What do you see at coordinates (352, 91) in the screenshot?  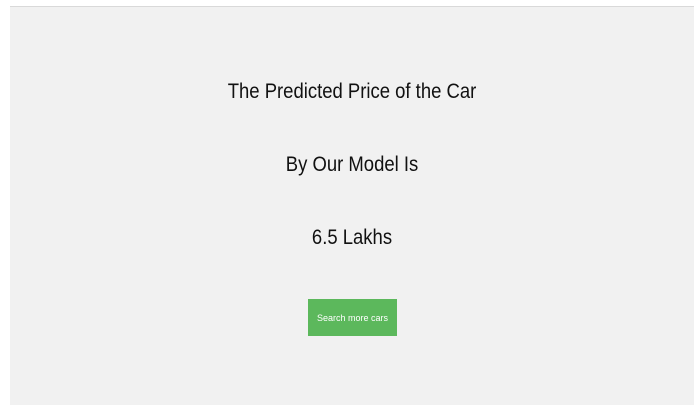 I see `prediction-heading: The Predicted Price of the Car` at bounding box center [352, 91].